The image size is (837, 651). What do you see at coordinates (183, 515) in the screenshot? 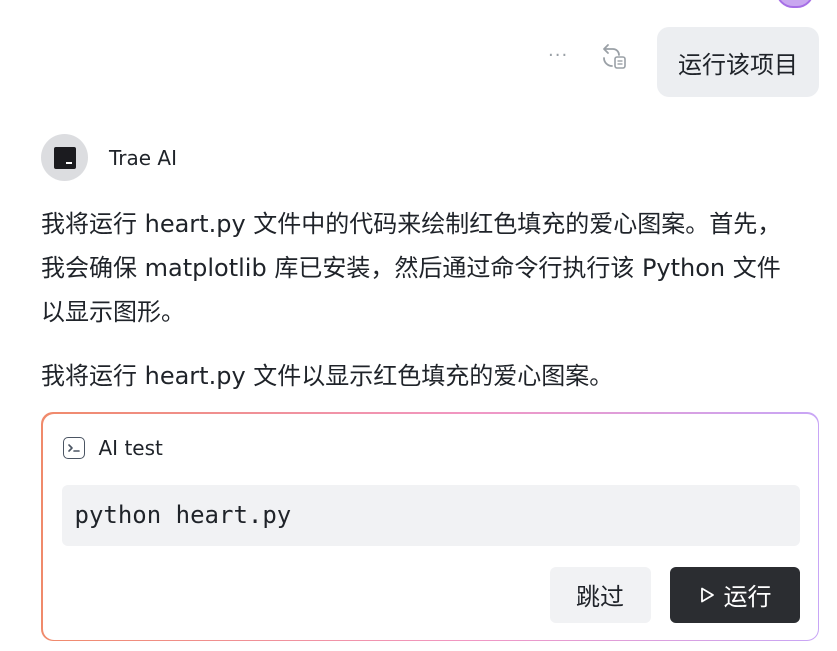
I see `command-text: python heart.py` at bounding box center [183, 515].